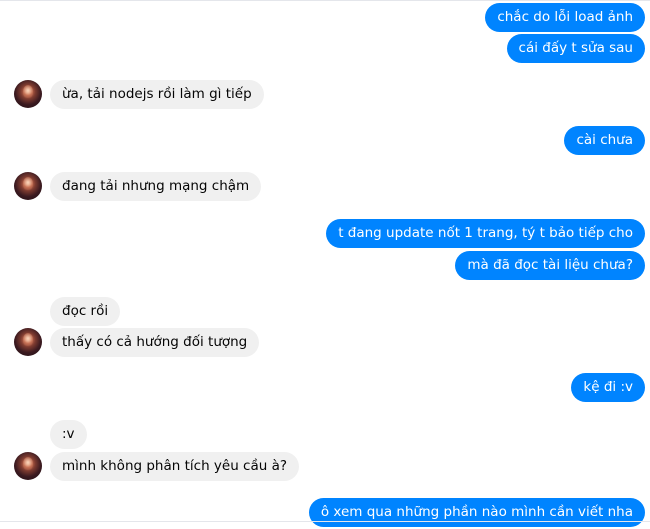  I want to click on message-outgoing: cài chưa, so click(604, 140).